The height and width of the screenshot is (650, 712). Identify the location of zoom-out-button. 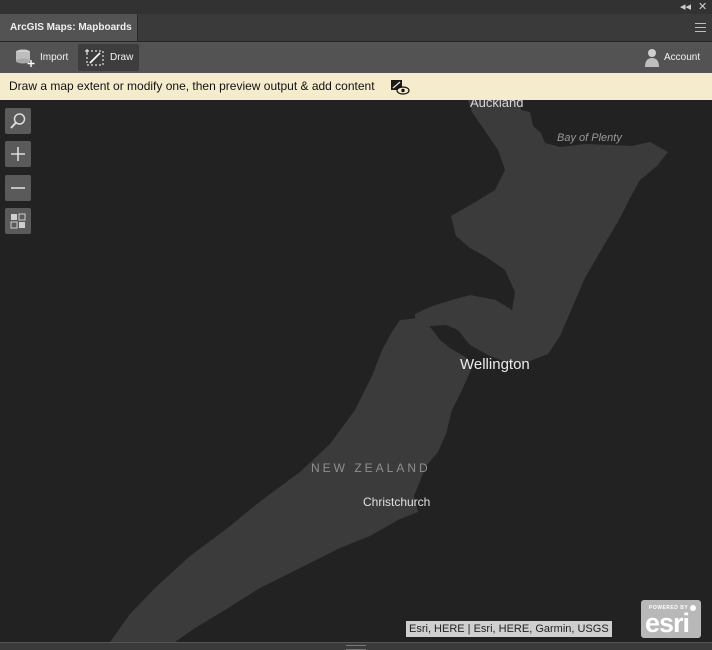
(18, 188).